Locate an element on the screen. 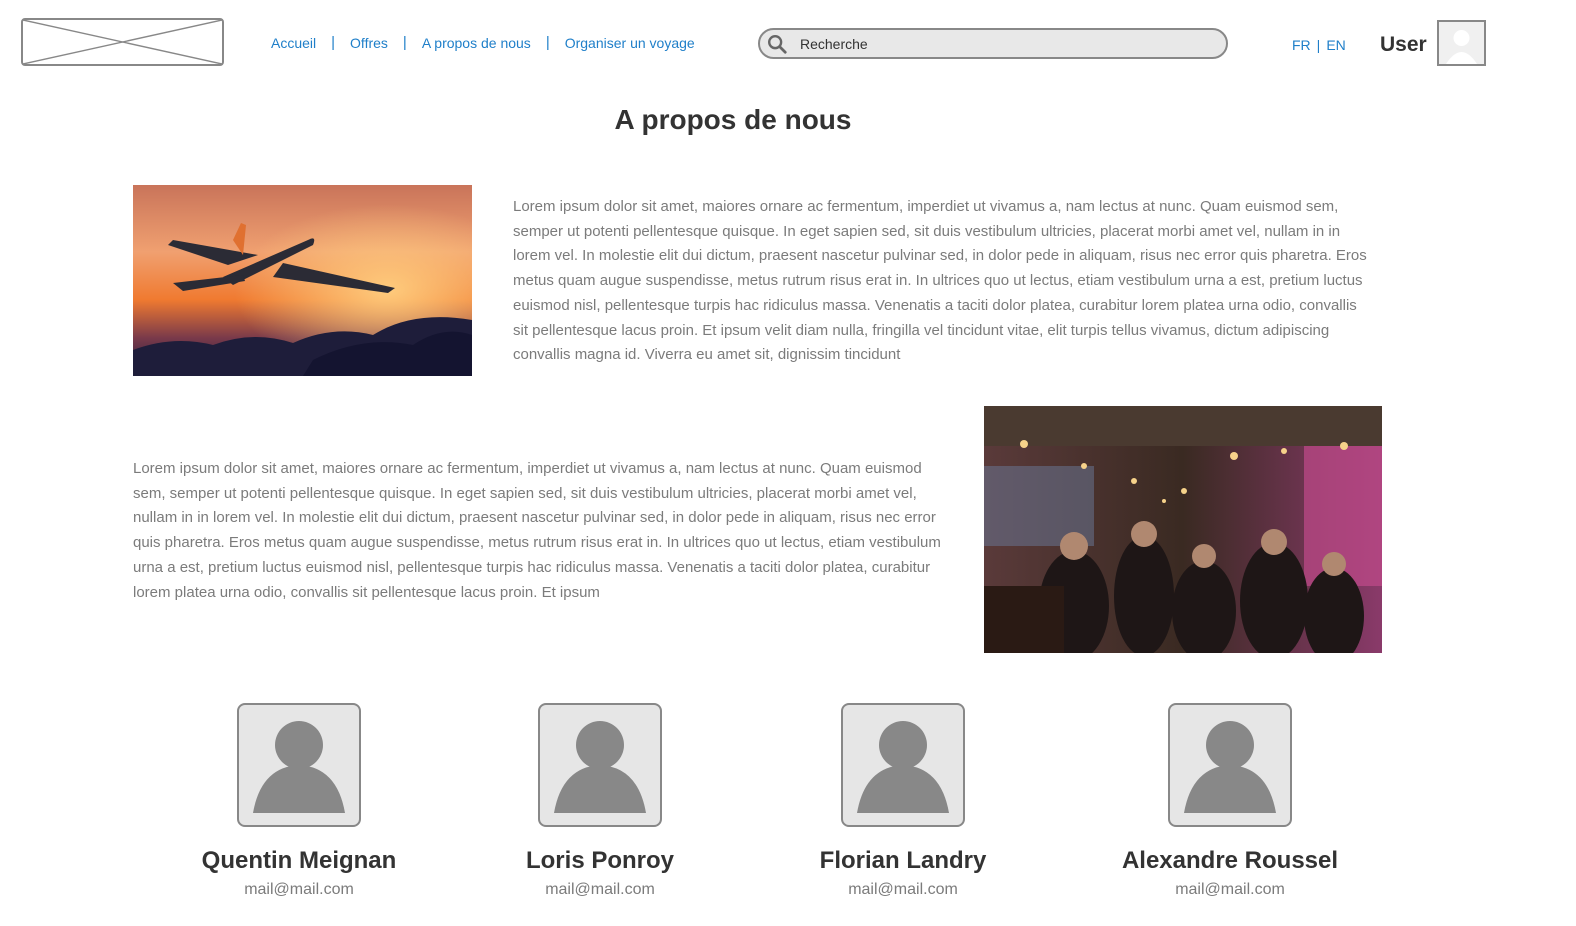 This screenshot has height=926, width=1576. team-member-card: Florian Landry mail@mail.com is located at coordinates (903, 801).